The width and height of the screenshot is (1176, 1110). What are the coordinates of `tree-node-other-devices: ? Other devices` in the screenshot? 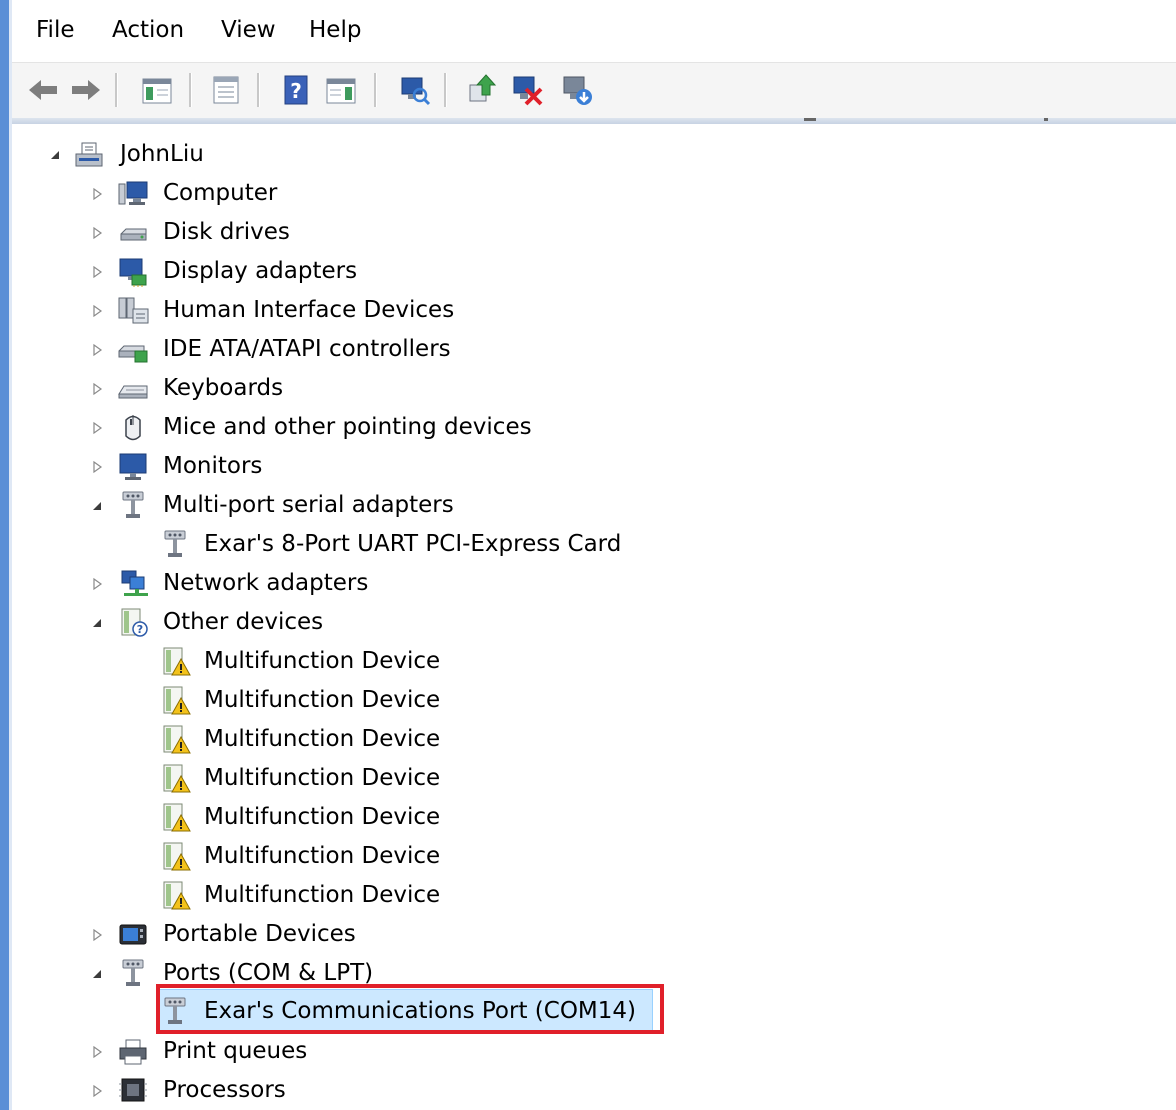 It's located at (212, 622).